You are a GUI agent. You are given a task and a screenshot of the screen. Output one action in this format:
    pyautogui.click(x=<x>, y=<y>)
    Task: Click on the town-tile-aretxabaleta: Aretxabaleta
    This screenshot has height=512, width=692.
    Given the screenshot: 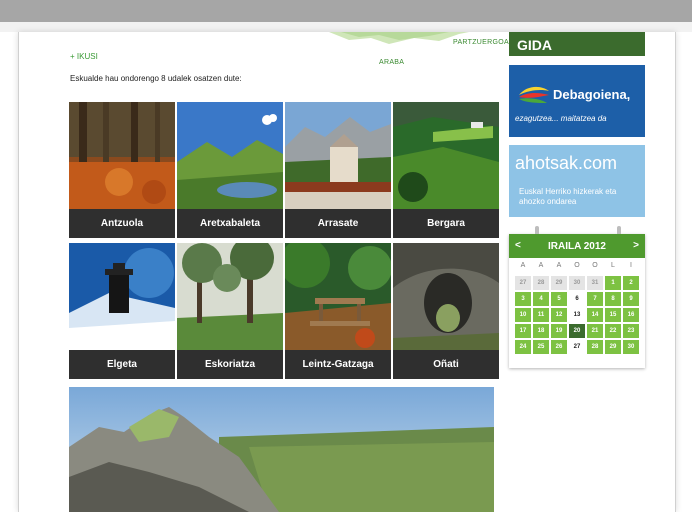 What is the action you would take?
    pyautogui.click(x=230, y=170)
    